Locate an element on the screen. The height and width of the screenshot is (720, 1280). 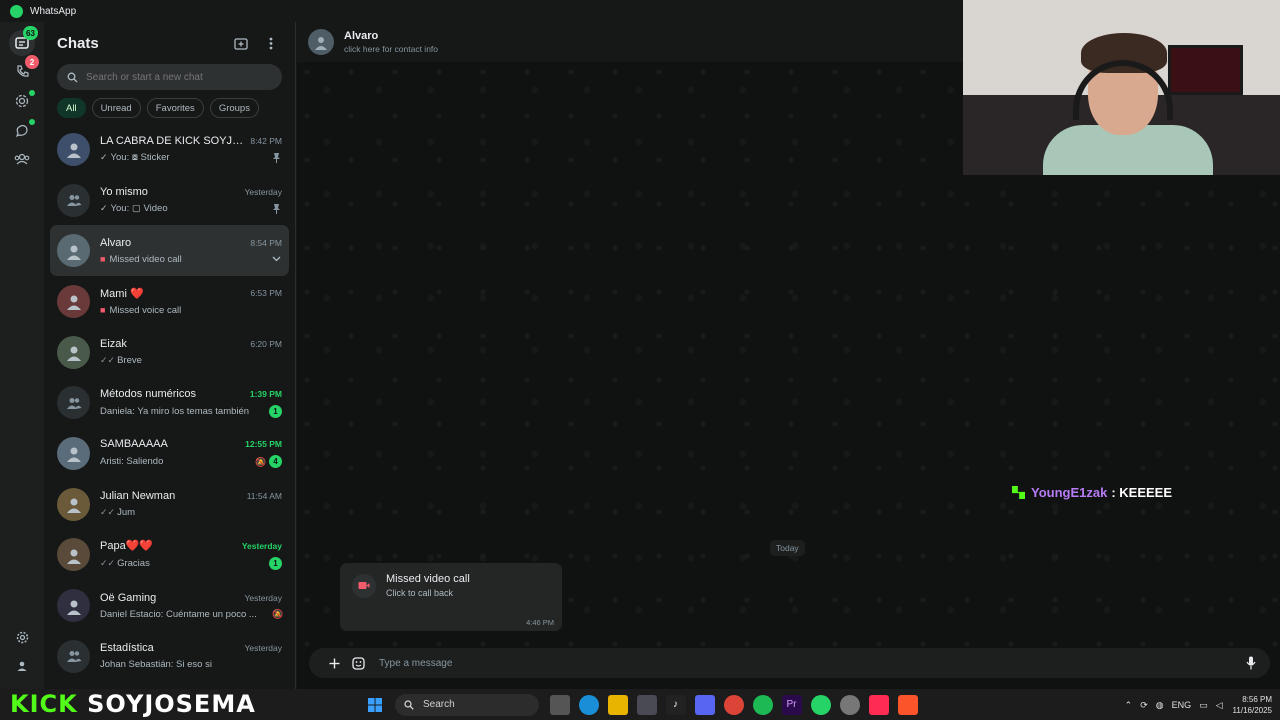
message-composer is located at coordinates (789, 663).